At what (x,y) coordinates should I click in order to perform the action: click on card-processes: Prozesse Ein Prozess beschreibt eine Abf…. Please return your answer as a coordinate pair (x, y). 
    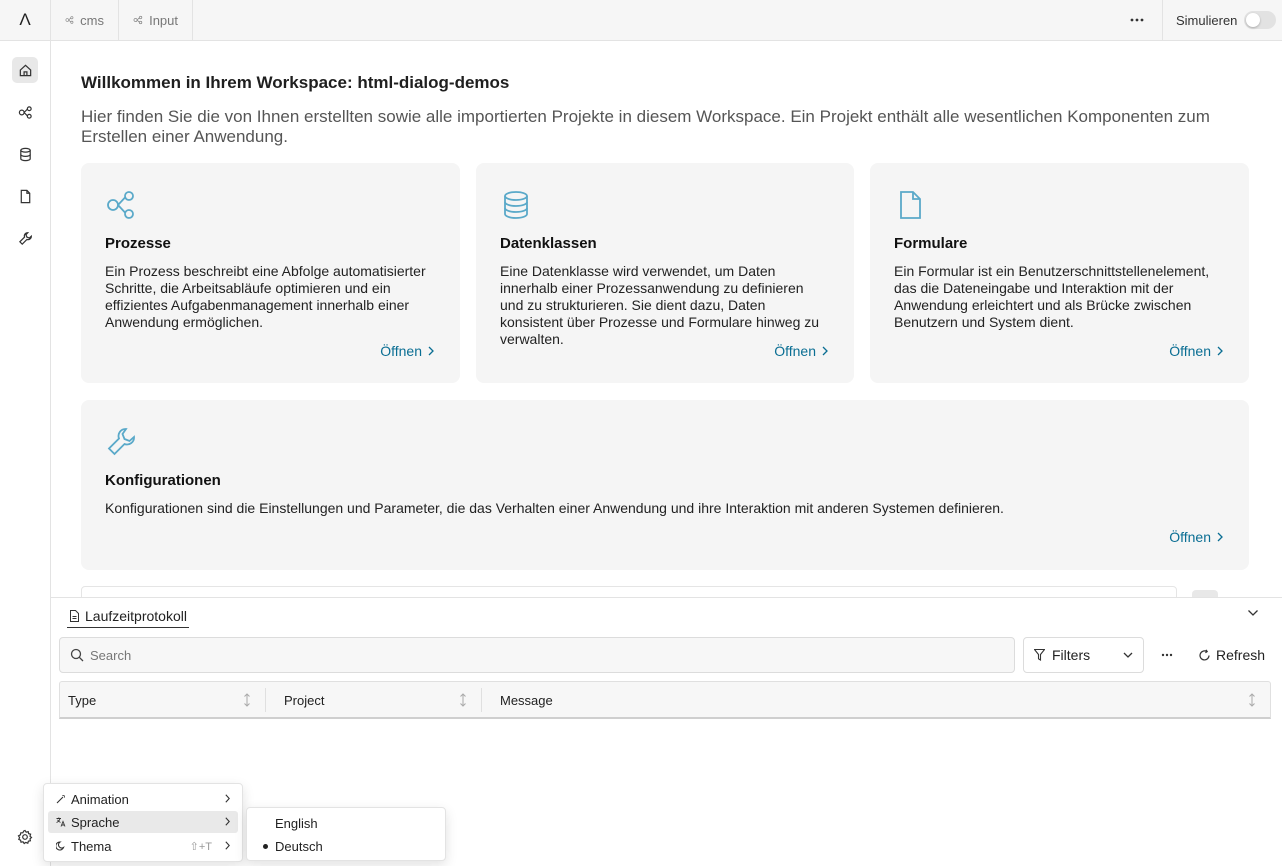
    Looking at the image, I should click on (270, 273).